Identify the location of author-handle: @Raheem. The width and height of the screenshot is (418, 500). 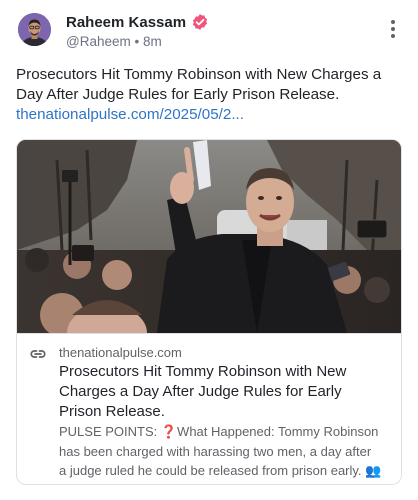
(98, 41).